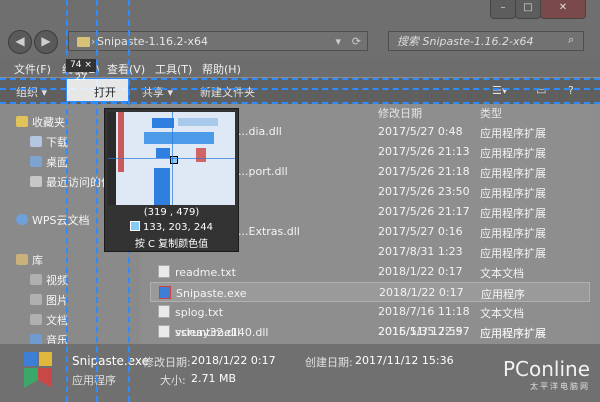  Describe the element at coordinates (40, 122) in the screenshot. I see `sidebar-item-favorites: 收藏夹` at that location.